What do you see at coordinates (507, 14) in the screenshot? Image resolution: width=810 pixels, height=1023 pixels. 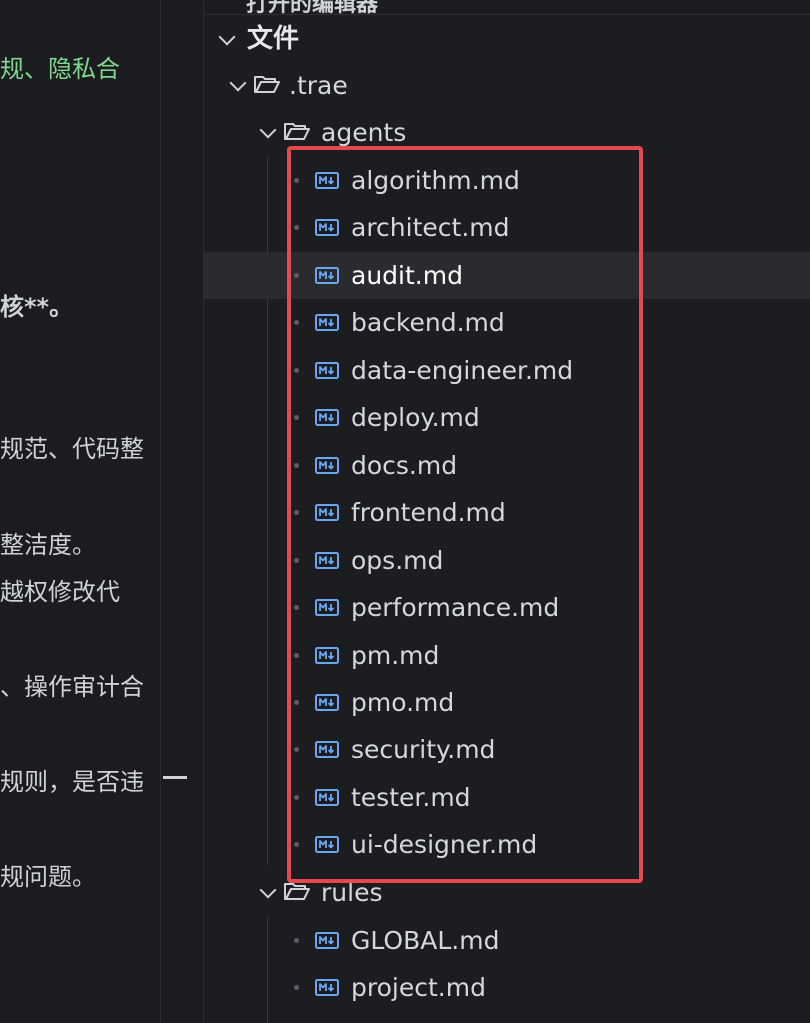 I see `section-divider` at bounding box center [507, 14].